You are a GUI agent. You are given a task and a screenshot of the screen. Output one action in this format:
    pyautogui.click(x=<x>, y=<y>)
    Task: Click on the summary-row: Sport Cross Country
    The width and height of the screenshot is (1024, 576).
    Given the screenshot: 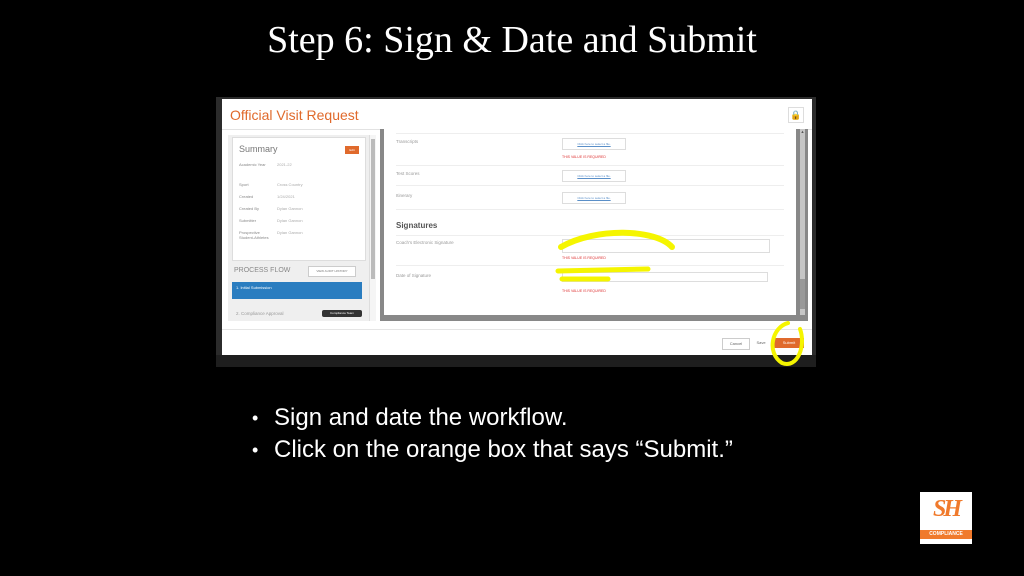 What is the action you would take?
    pyautogui.click(x=299, y=185)
    